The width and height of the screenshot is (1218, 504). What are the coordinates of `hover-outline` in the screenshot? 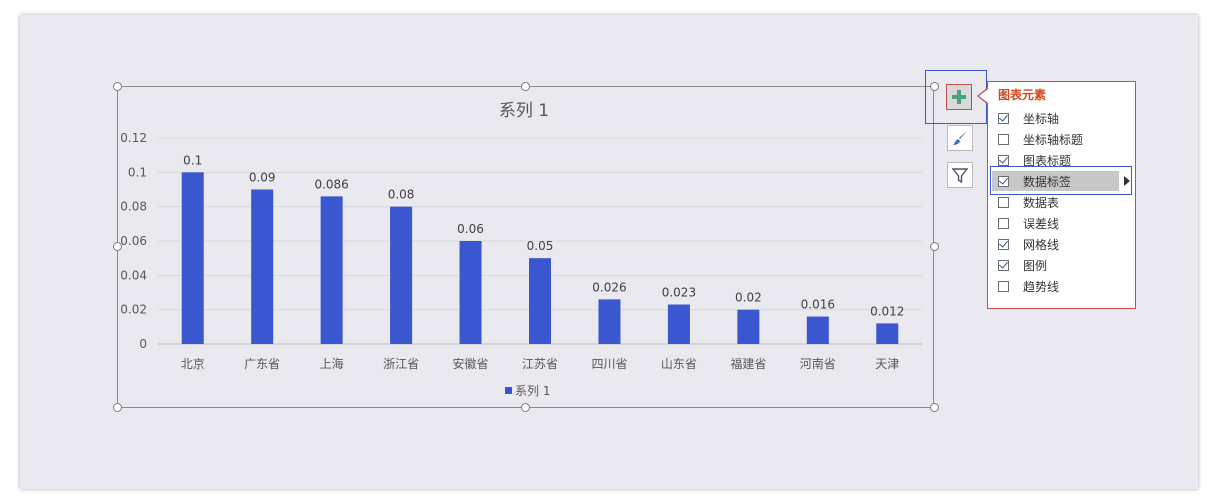 It's located at (1061, 180).